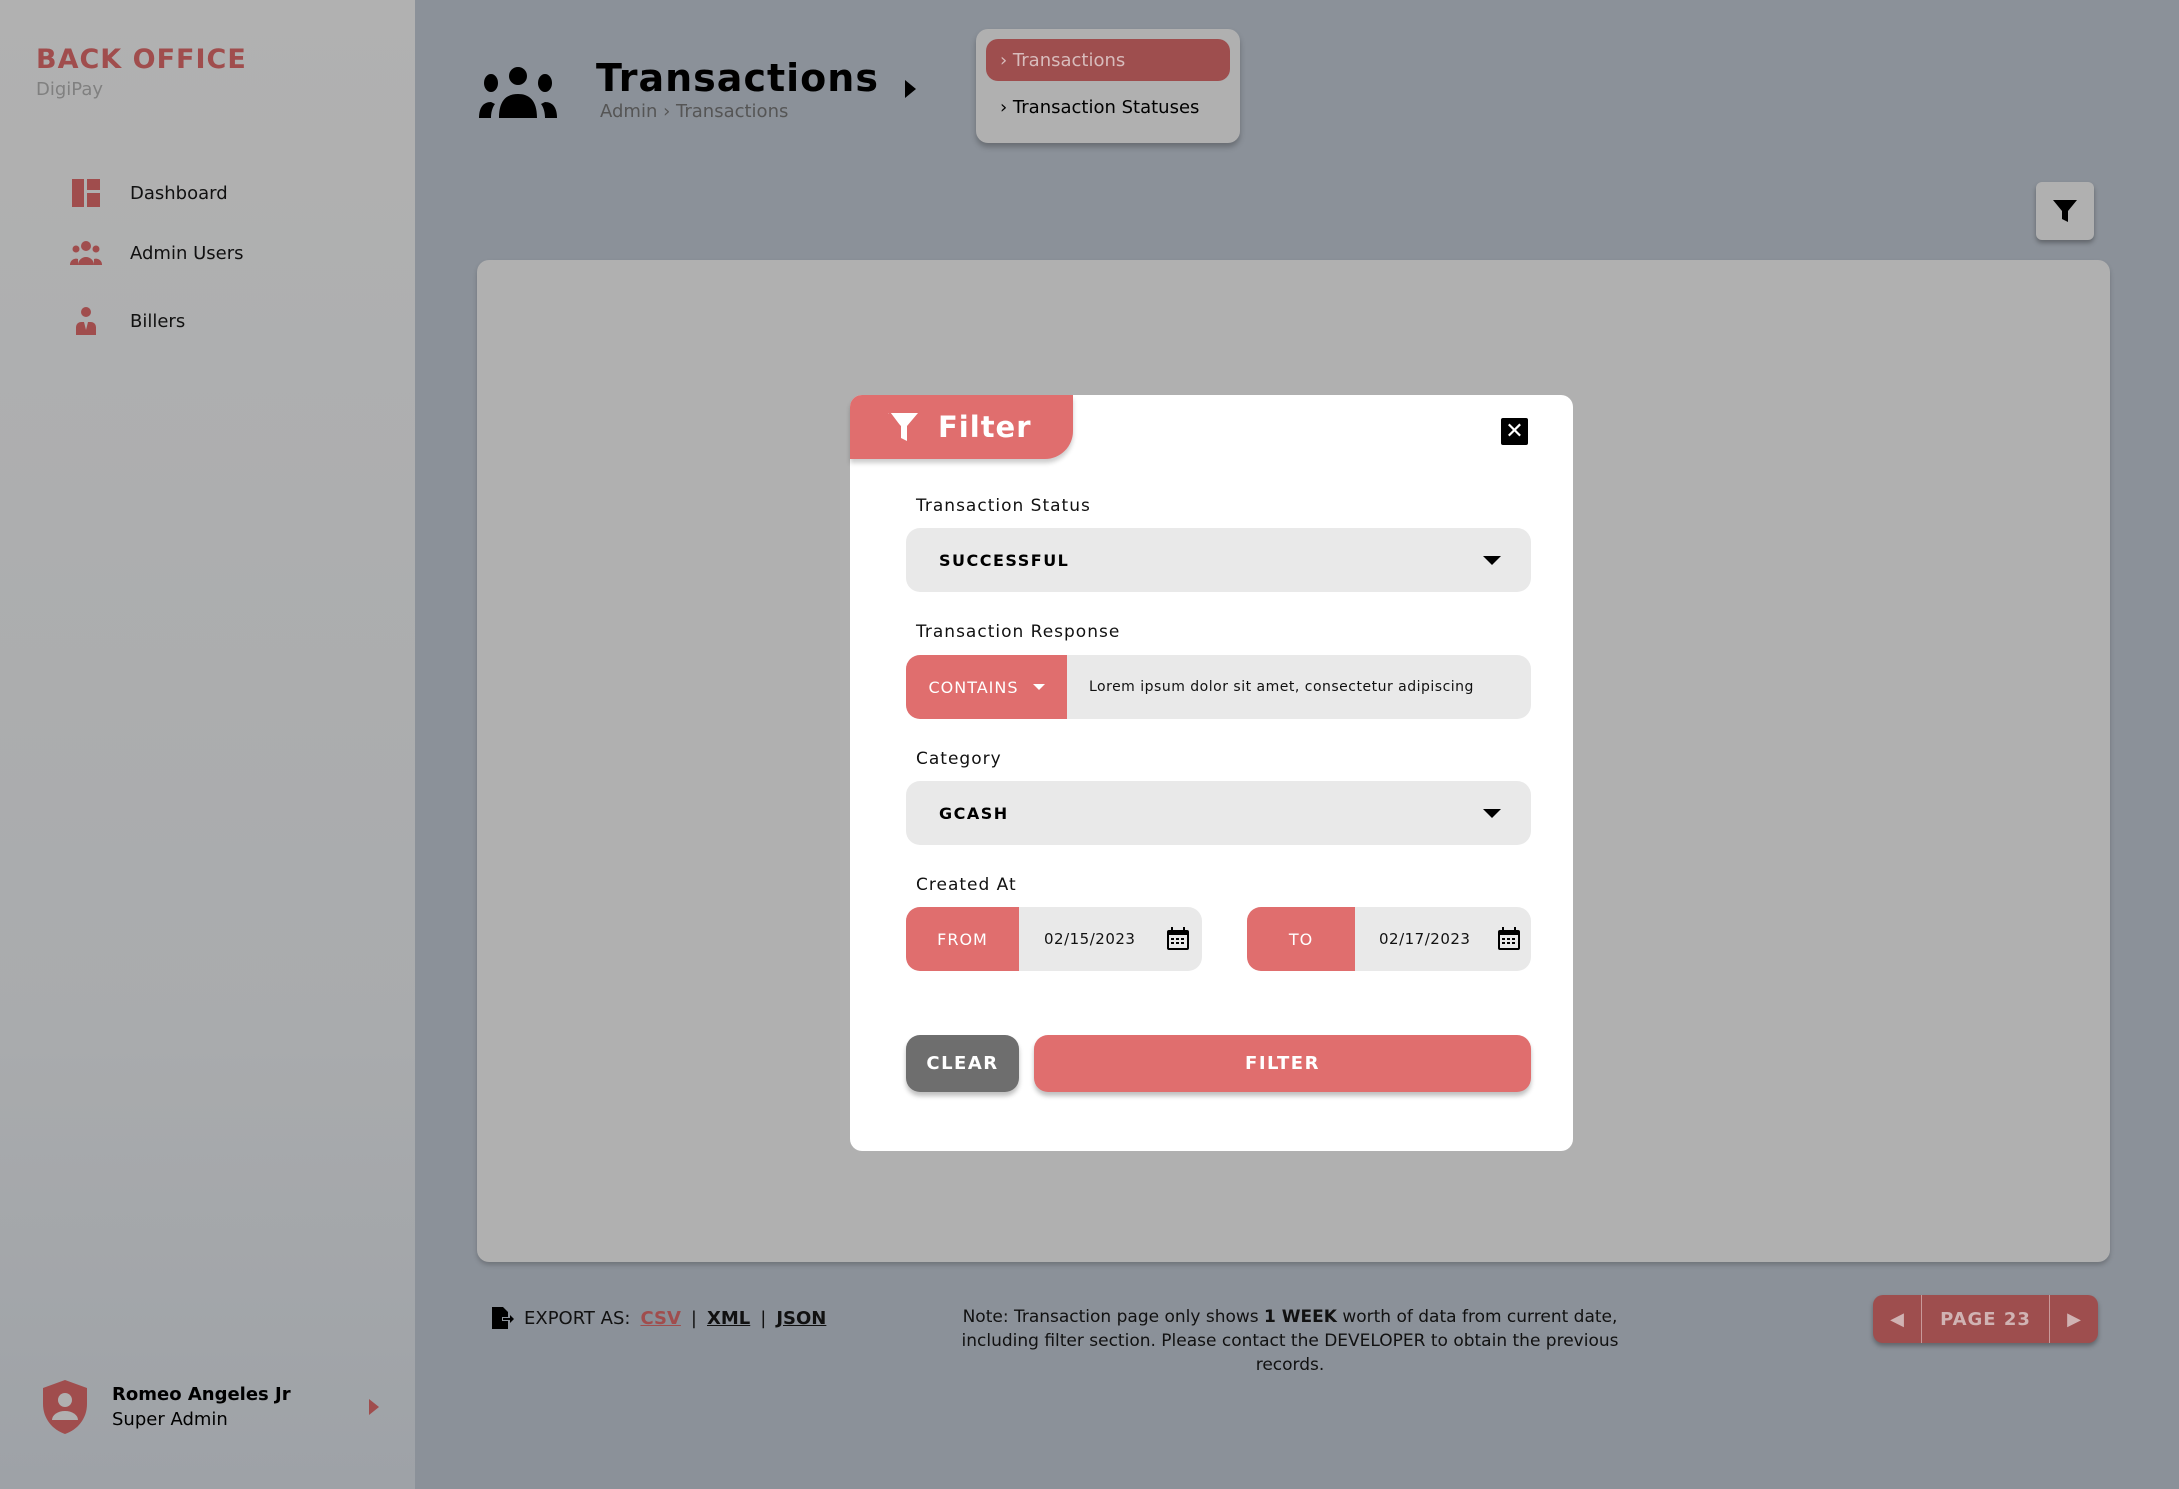 Image resolution: width=2179 pixels, height=1489 pixels. I want to click on response-label: Transaction Response, so click(1018, 632).